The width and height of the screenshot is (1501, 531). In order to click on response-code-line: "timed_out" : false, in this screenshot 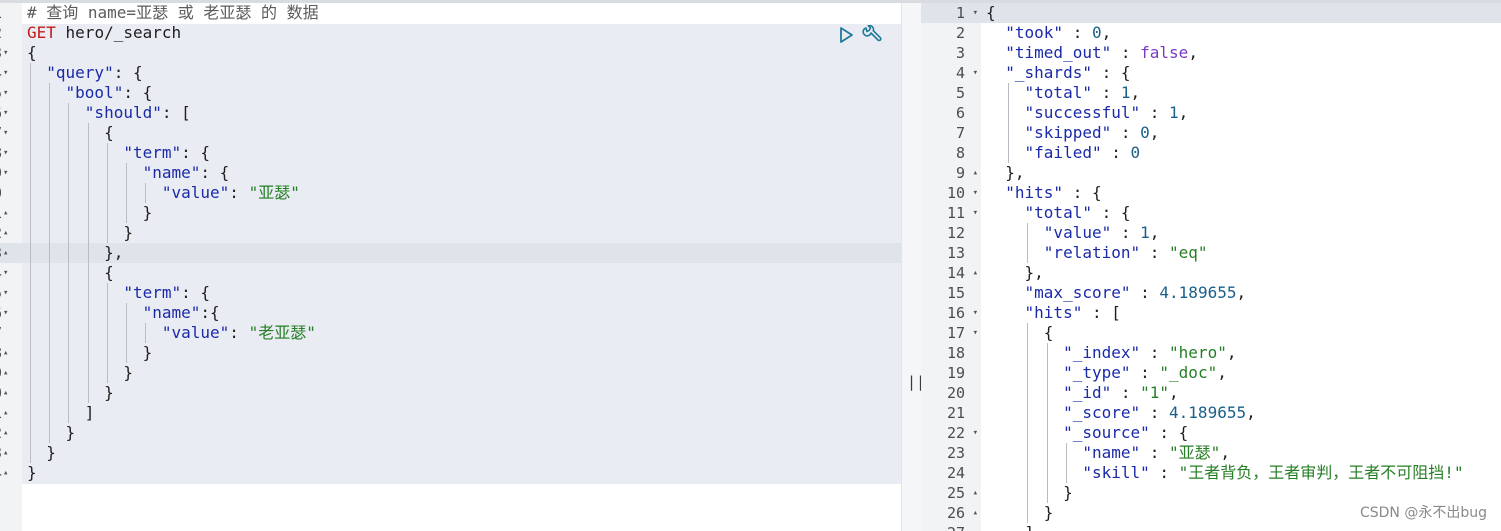, I will do `click(1241, 53)`.